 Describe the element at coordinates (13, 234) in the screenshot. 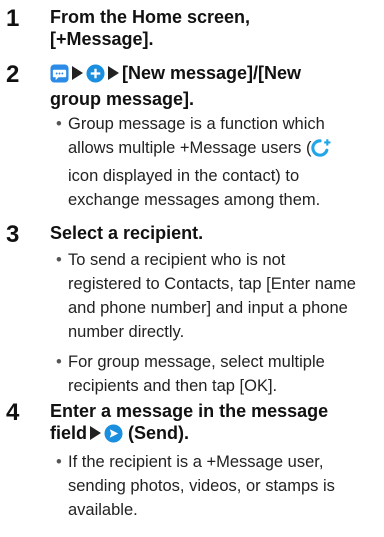

I see `step-number: 3` at that location.